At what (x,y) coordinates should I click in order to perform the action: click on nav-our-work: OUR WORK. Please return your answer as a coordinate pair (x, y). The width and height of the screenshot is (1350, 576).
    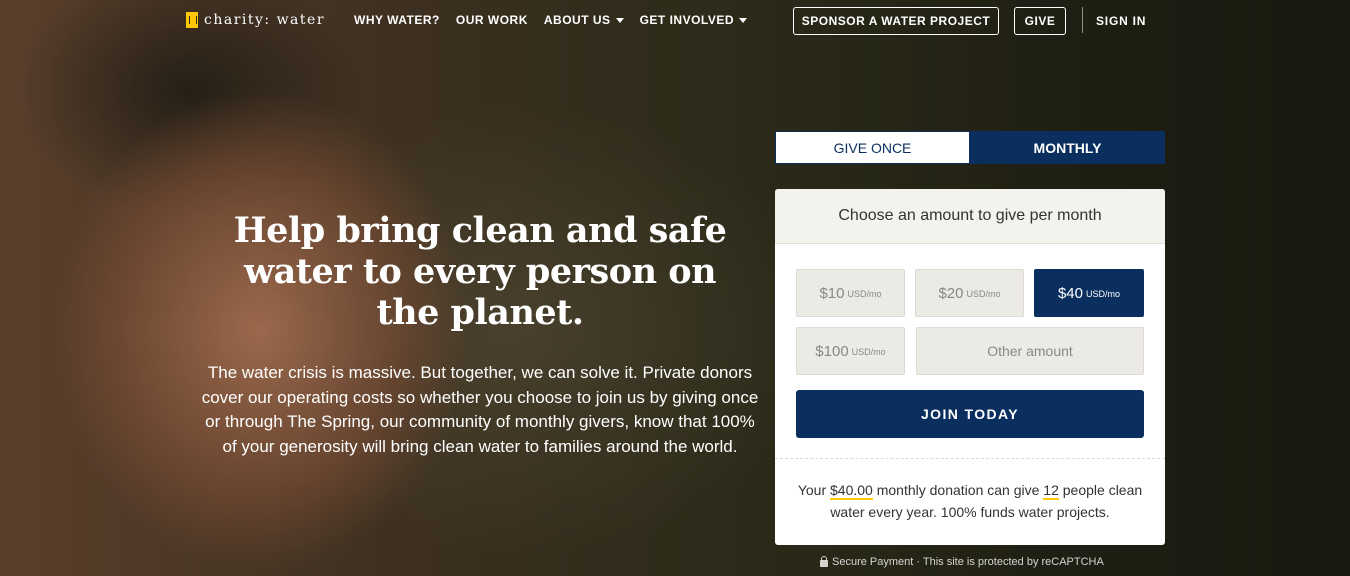
    Looking at the image, I should click on (492, 20).